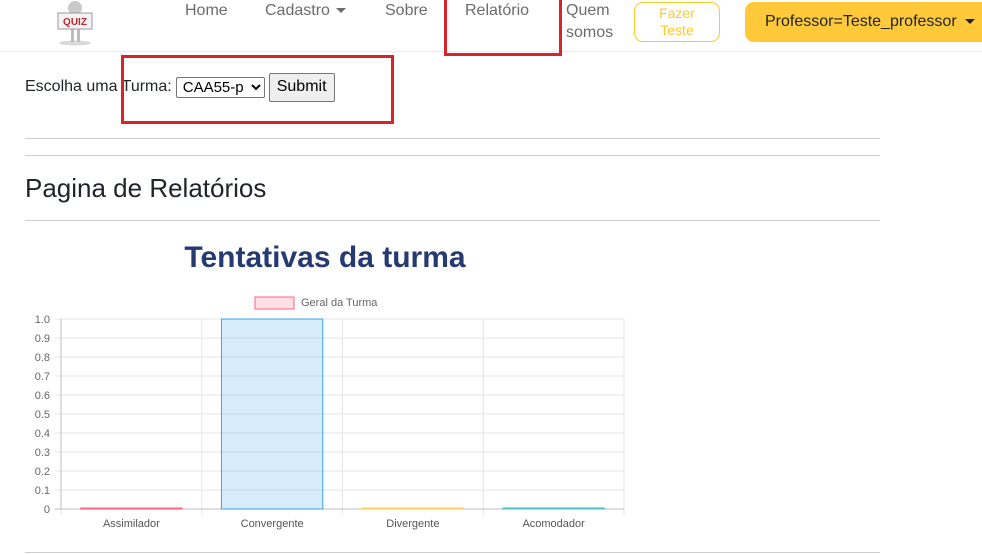  Describe the element at coordinates (503, 28) in the screenshot. I see `relatorio-highlight-box` at that location.